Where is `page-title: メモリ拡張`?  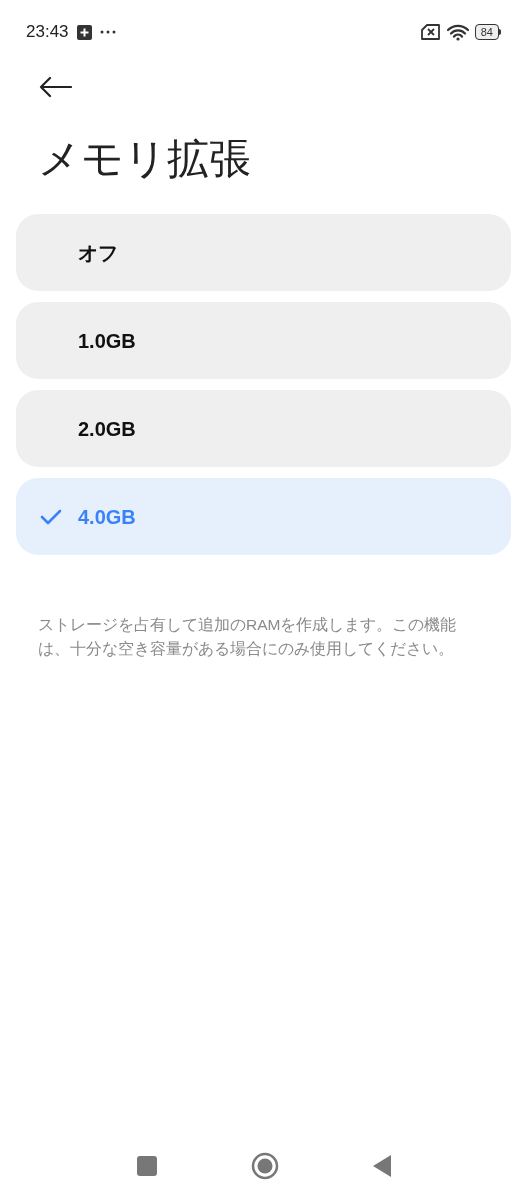 page-title: メモリ拡張 is located at coordinates (144, 159).